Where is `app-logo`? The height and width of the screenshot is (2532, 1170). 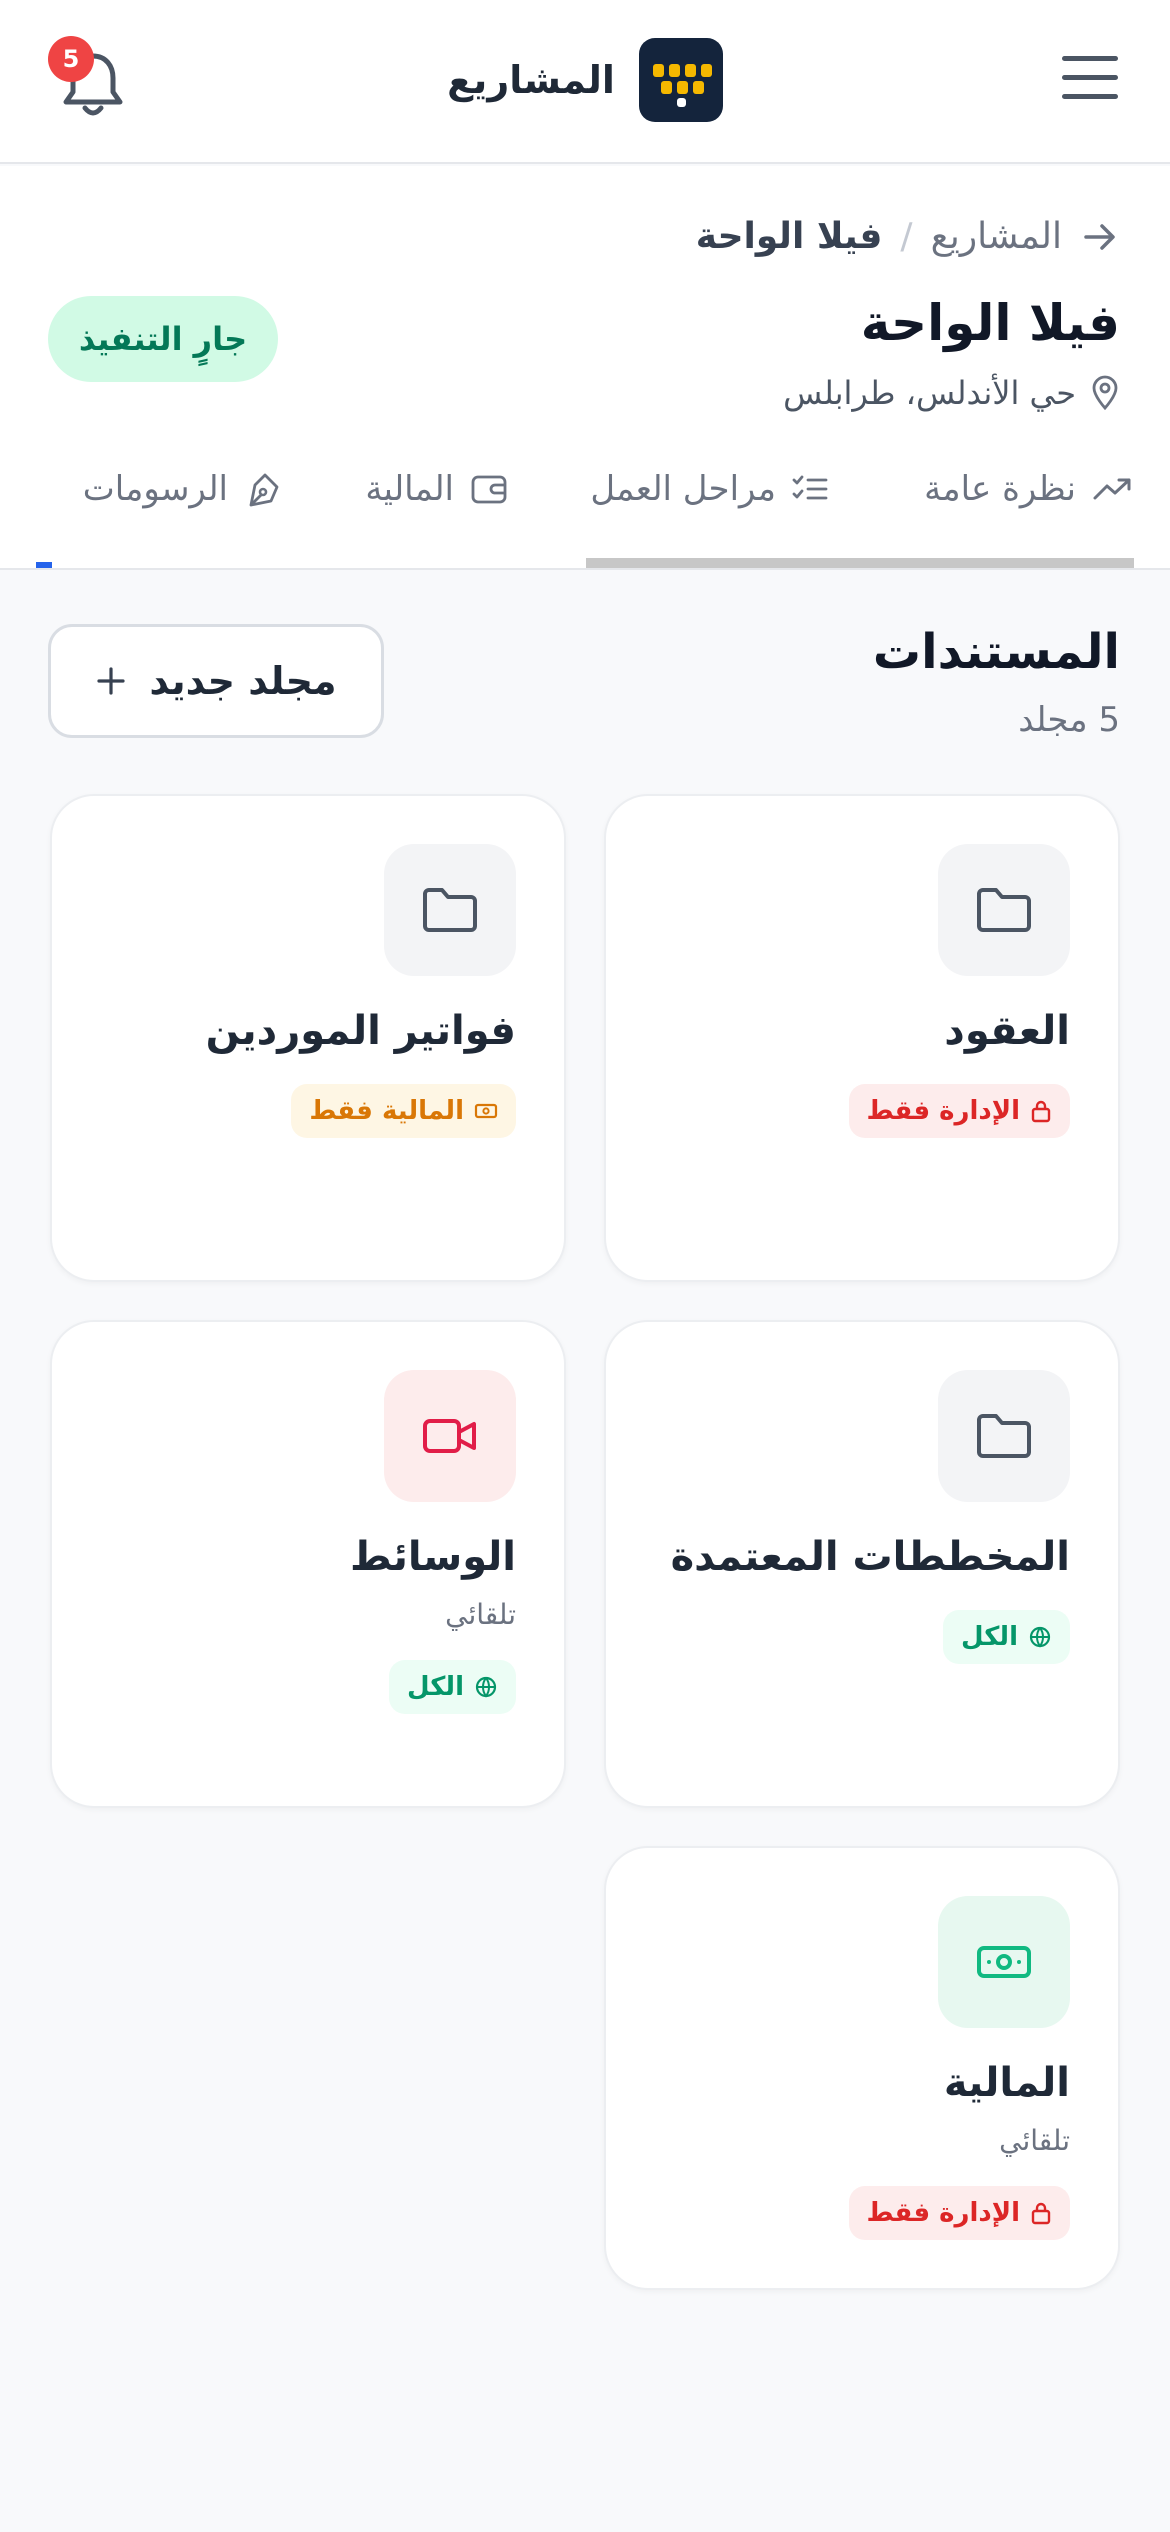 app-logo is located at coordinates (680, 80).